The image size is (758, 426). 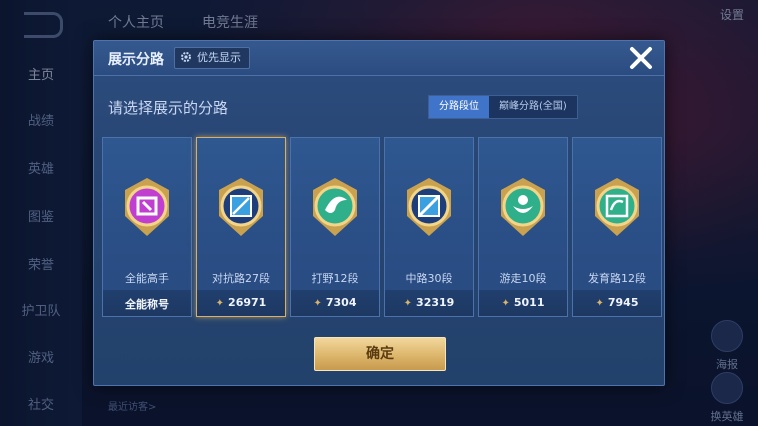 I want to click on lane-value: ✦ 7945, so click(x=617, y=302).